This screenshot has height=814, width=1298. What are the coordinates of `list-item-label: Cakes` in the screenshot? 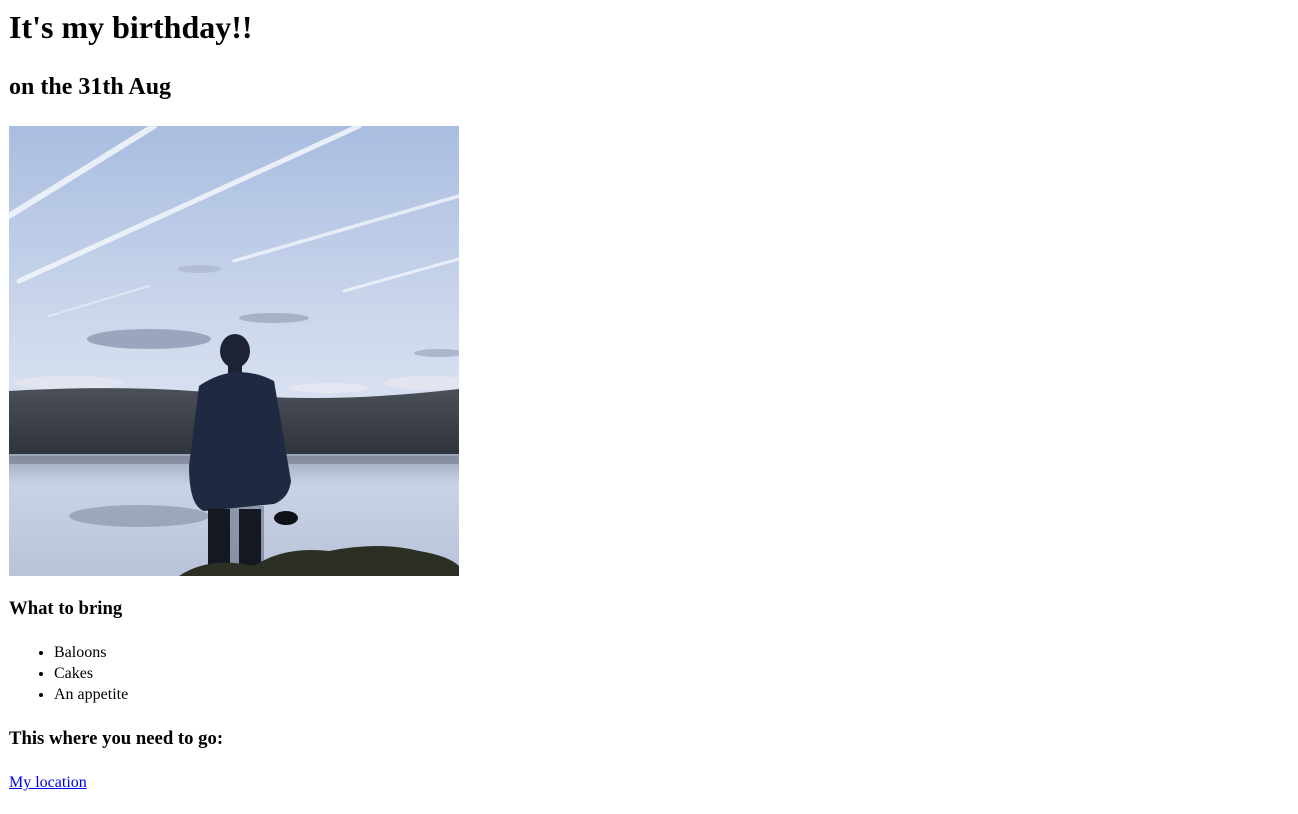 It's located at (74, 673).